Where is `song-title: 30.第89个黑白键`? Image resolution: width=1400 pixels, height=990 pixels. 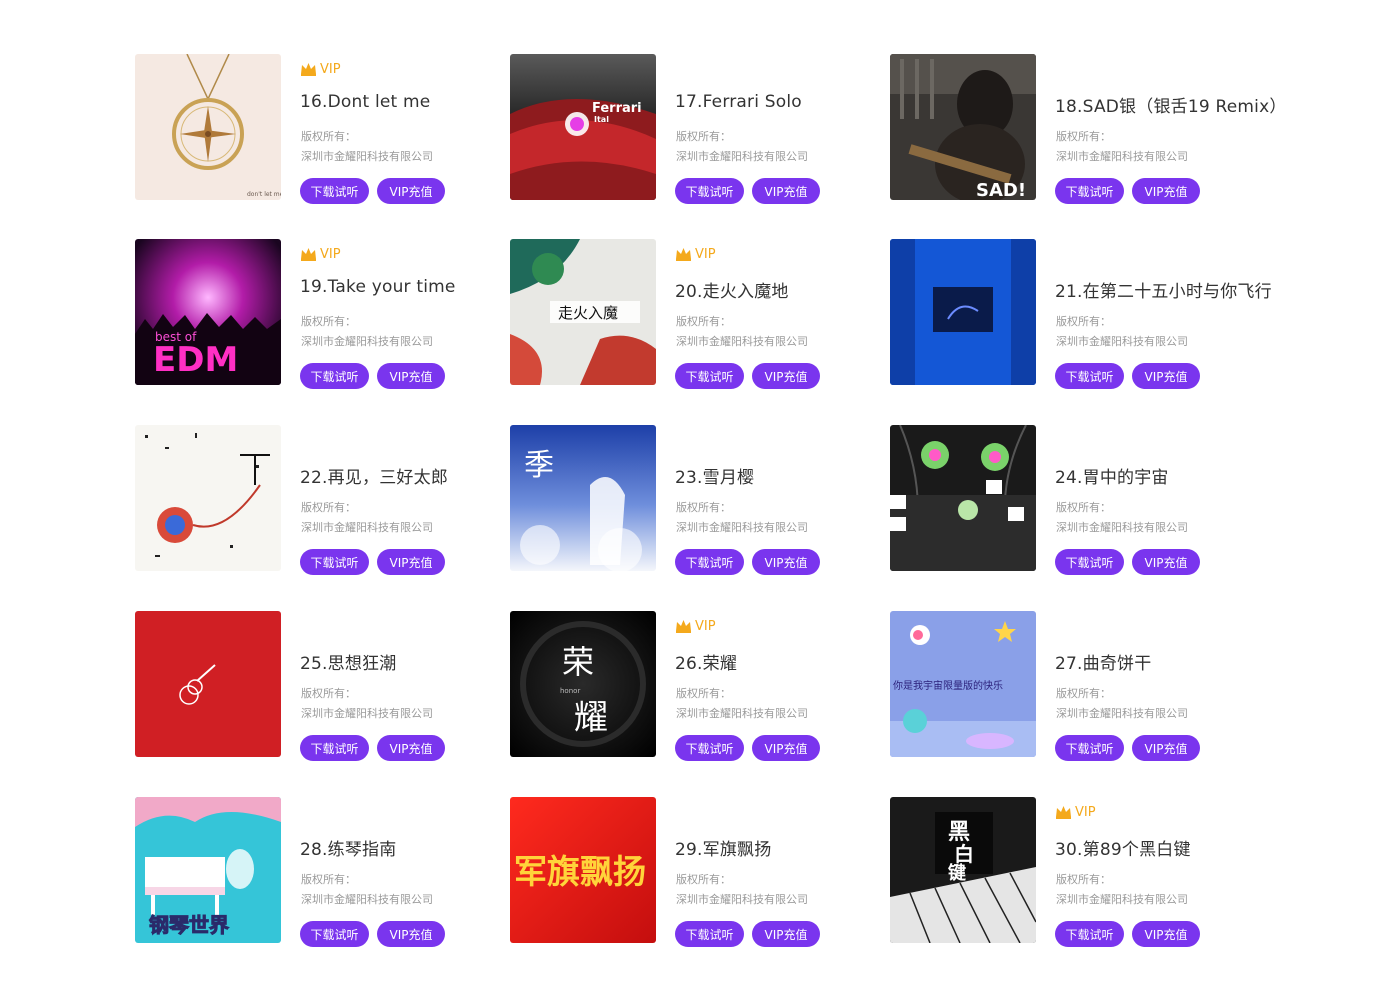
song-title: 30.第89个黑白键 is located at coordinates (1123, 847).